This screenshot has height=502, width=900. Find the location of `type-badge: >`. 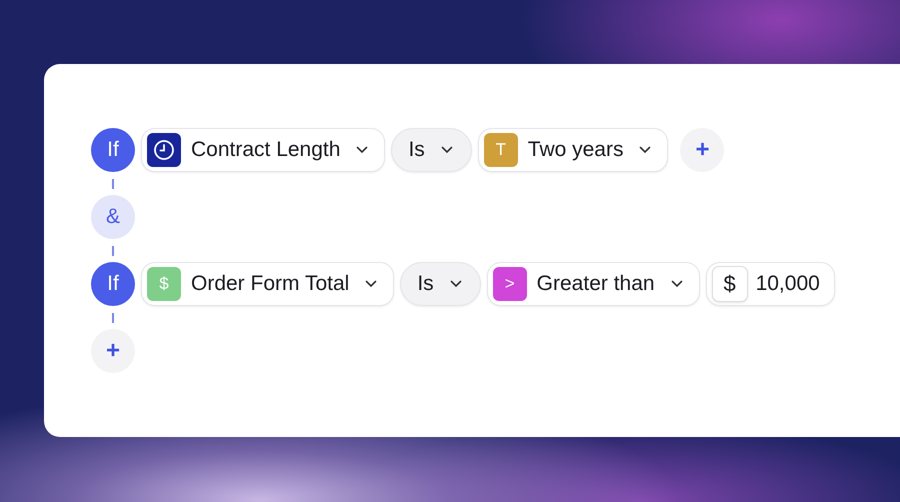

type-badge: > is located at coordinates (509, 284).